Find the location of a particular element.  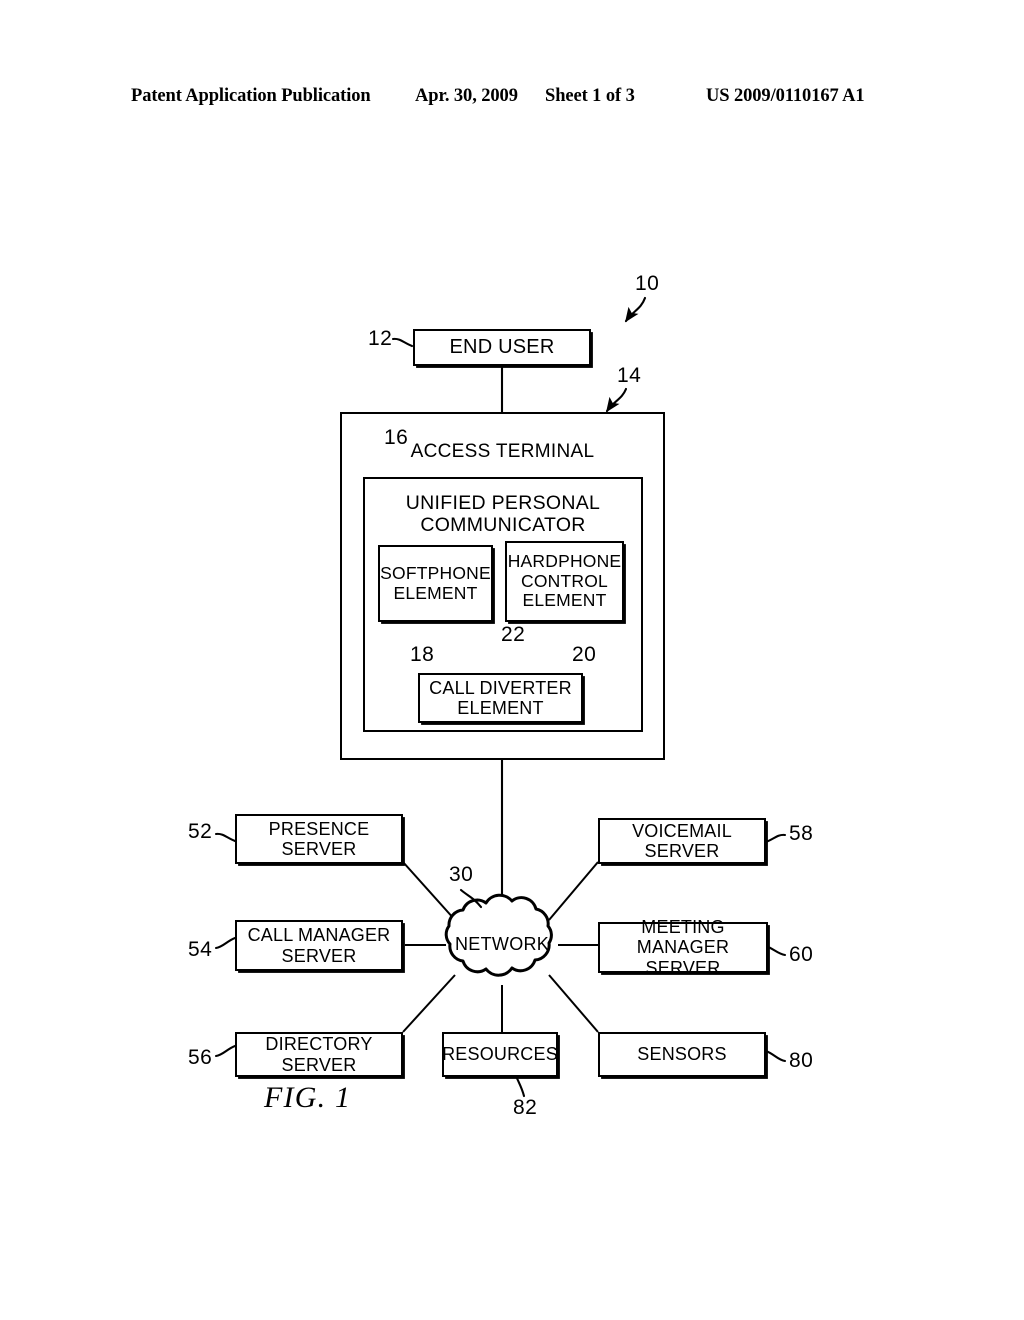

ref-numeral-58: 58 is located at coordinates (801, 833).